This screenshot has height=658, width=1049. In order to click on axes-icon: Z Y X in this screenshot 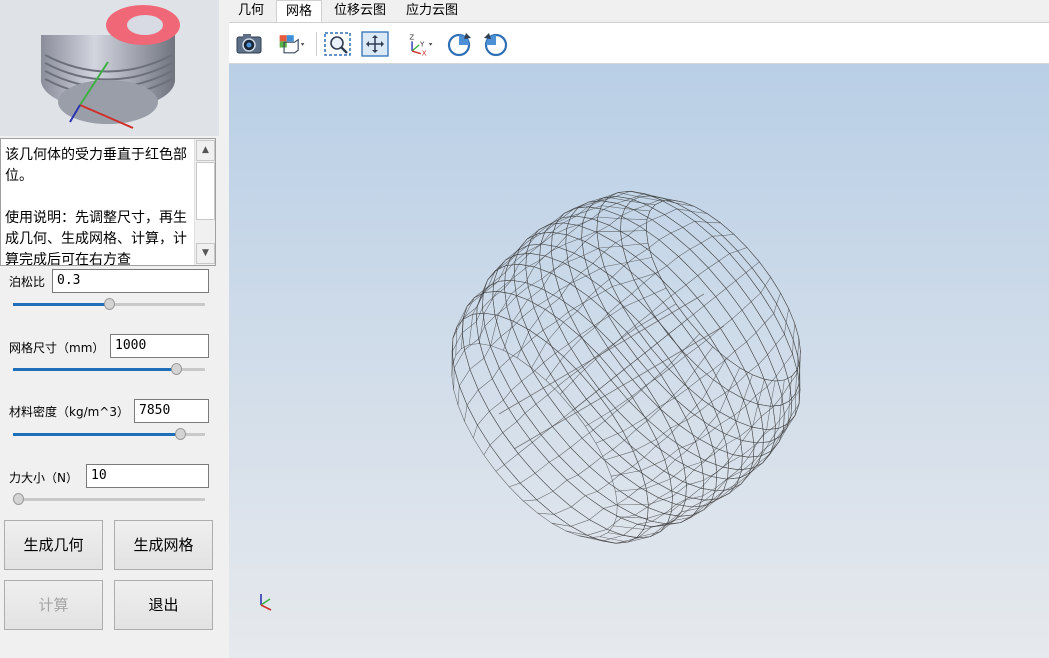, I will do `click(420, 44)`.